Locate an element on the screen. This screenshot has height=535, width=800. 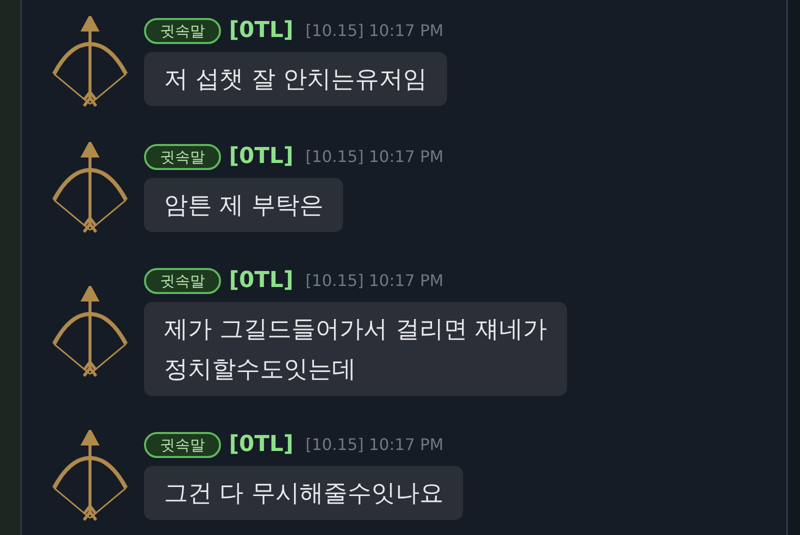
message-text: 정치할수도잇는데 is located at coordinates (260, 369).